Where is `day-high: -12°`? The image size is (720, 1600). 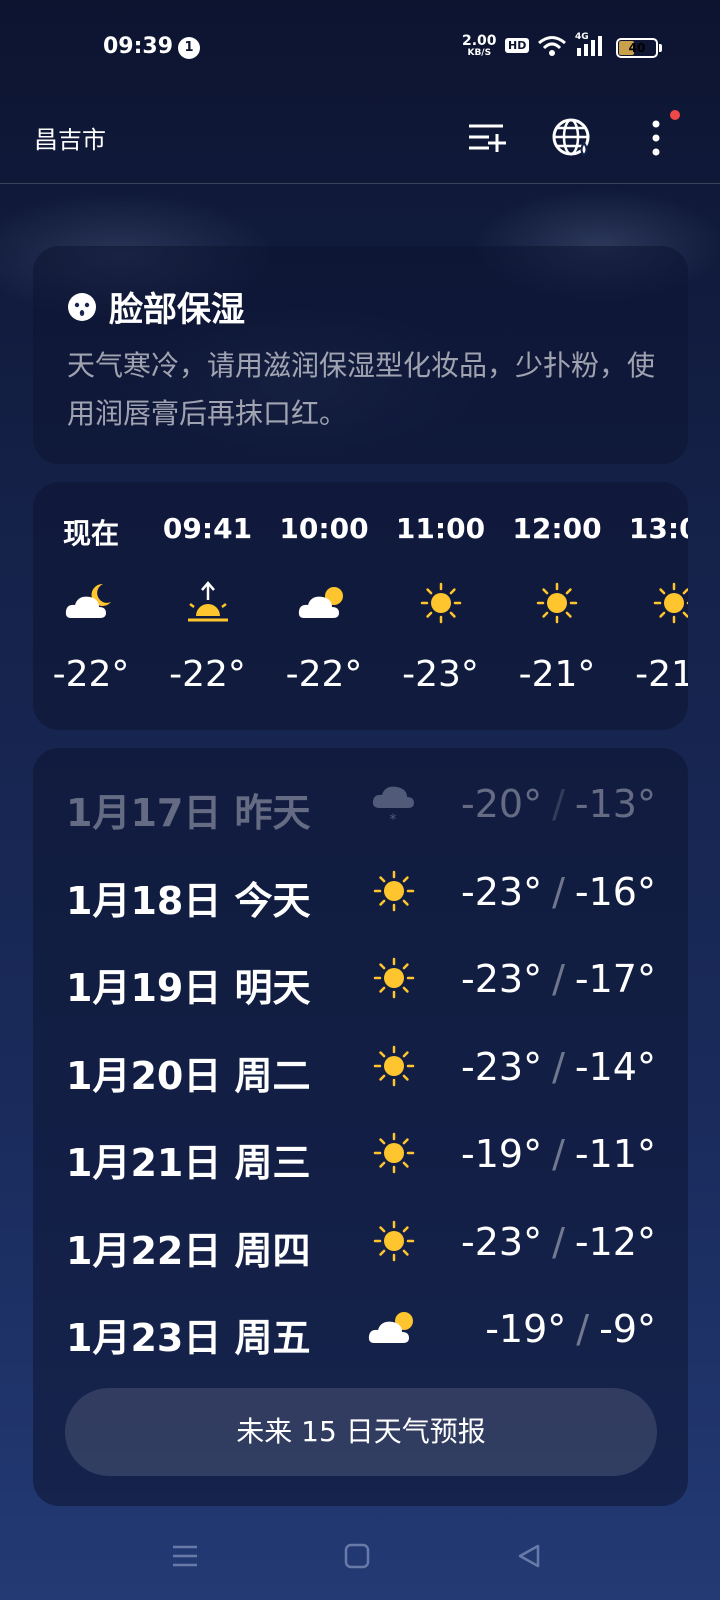
day-high: -12° is located at coordinates (615, 1241).